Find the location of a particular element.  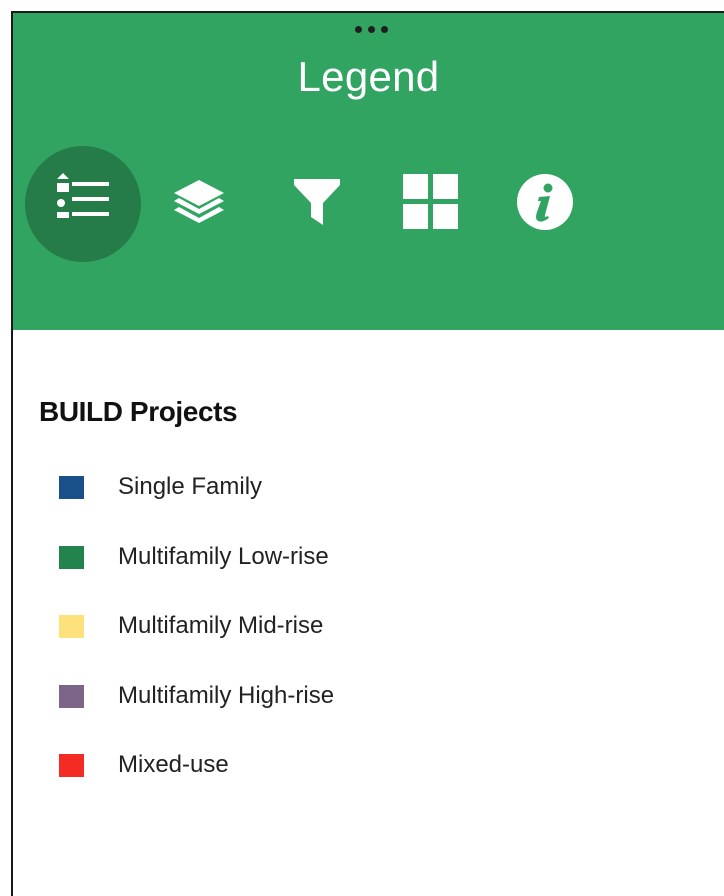

legend-item: Mixed-use is located at coordinates (196, 783).